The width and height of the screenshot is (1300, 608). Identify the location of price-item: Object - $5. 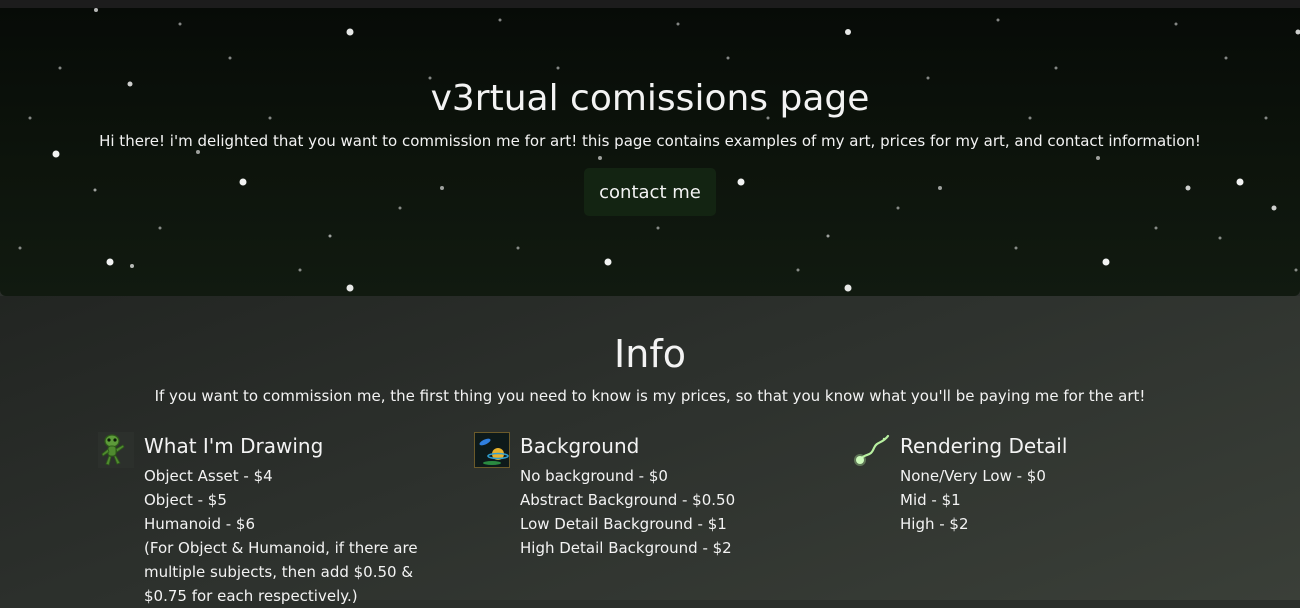
(294, 500).